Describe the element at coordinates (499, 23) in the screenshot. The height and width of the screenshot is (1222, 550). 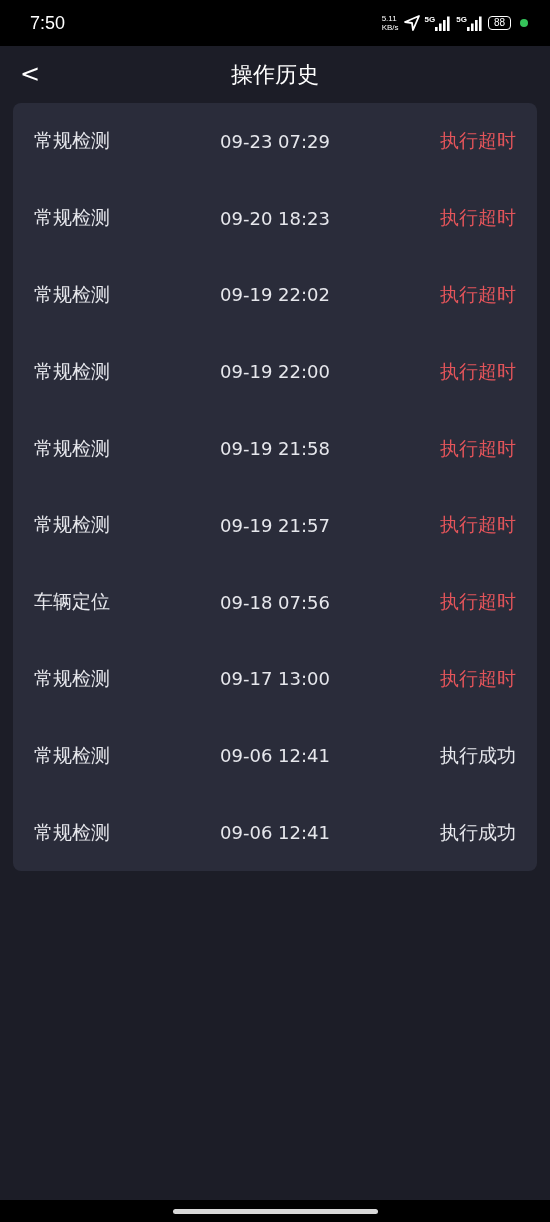
I see `battery-indicator: 88` at that location.